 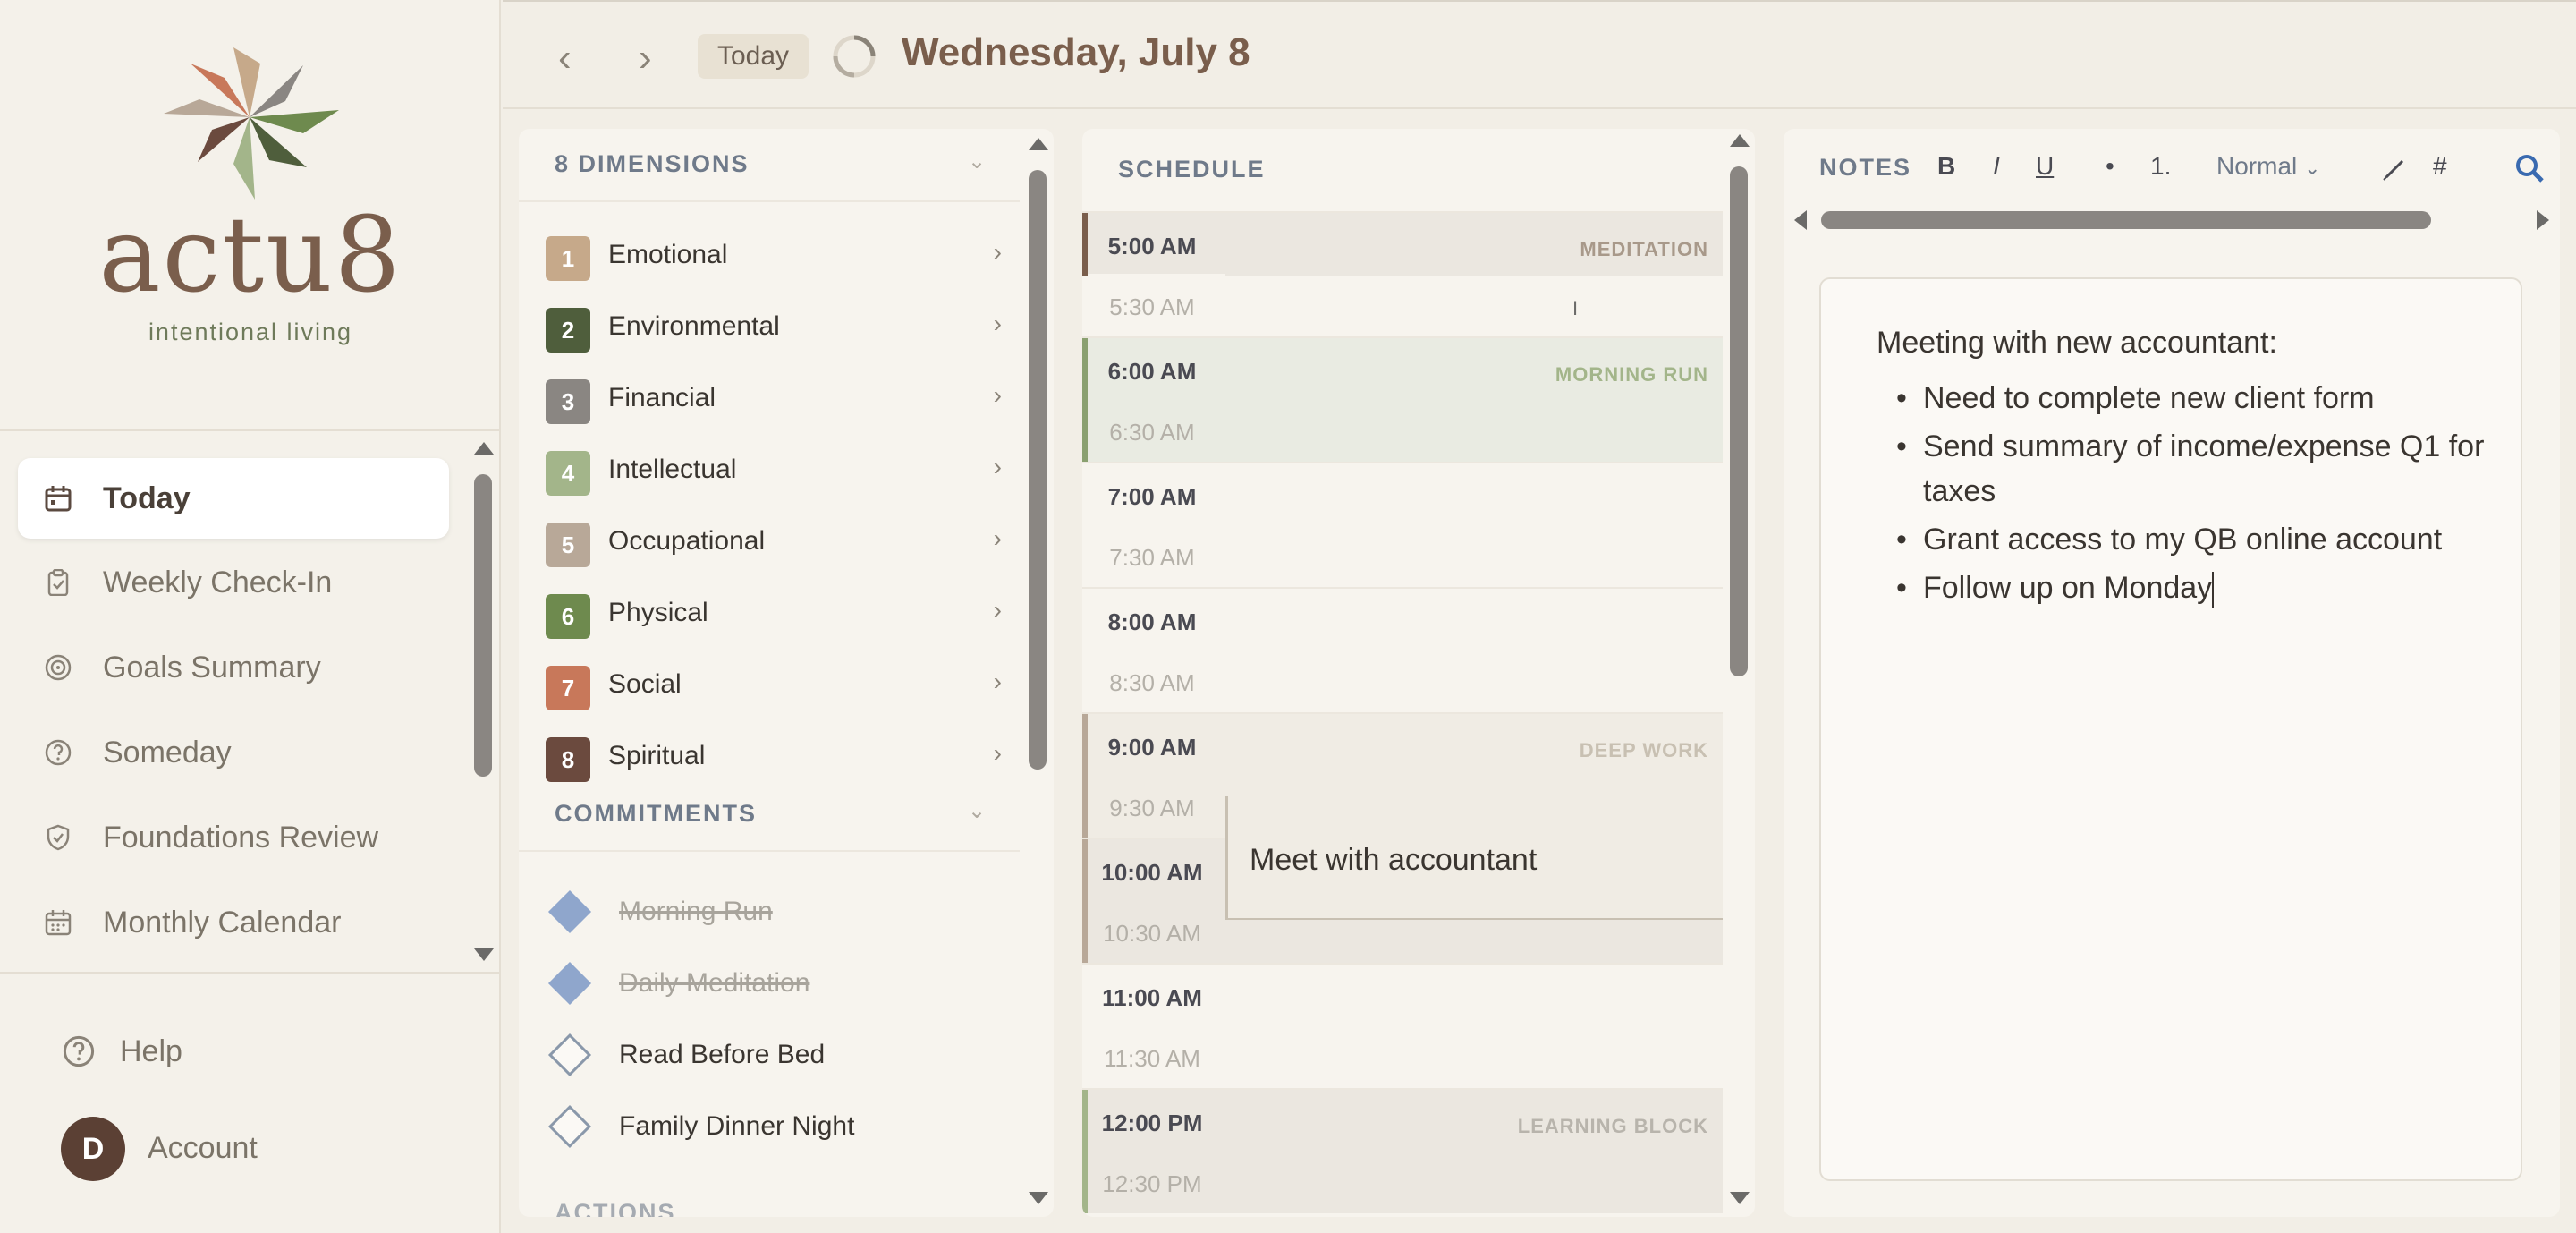 What do you see at coordinates (484, 954) in the screenshot?
I see `sidebar-scroll-down` at bounding box center [484, 954].